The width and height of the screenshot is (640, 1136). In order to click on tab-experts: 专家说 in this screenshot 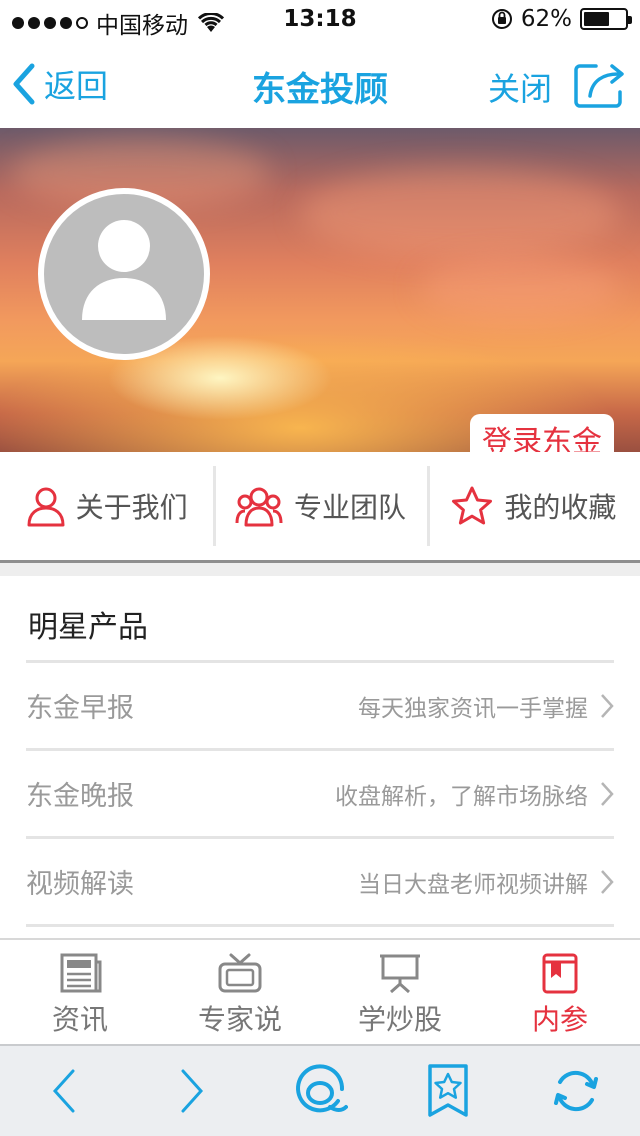, I will do `click(240, 992)`.